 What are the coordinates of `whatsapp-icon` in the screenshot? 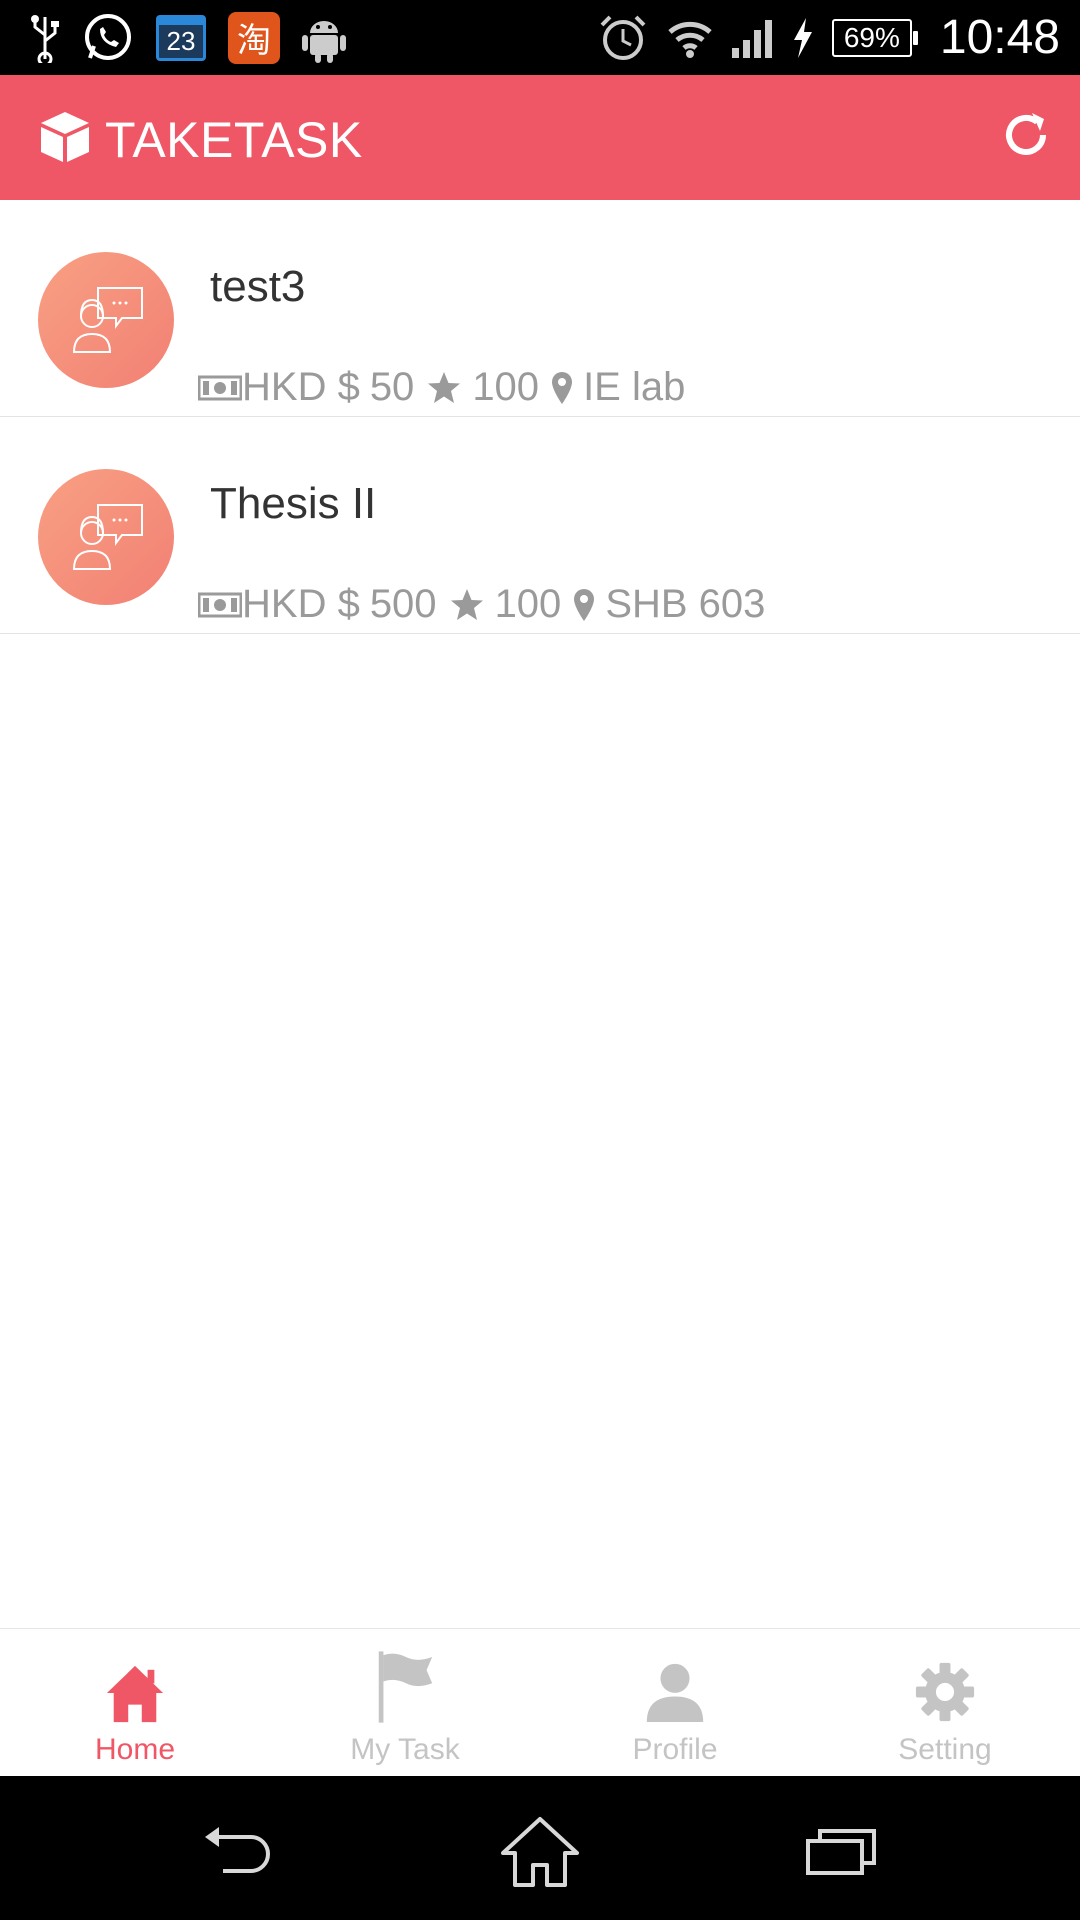 It's located at (108, 38).